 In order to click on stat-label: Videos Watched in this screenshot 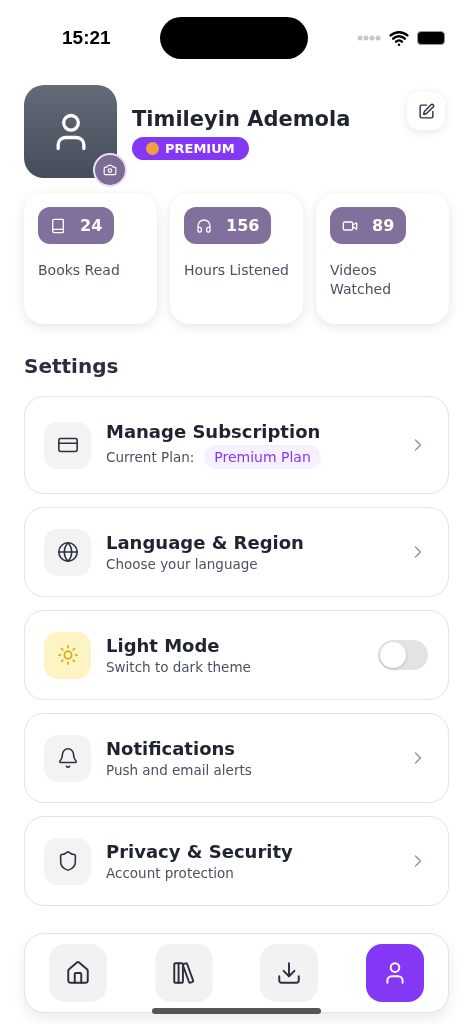, I will do `click(361, 280)`.